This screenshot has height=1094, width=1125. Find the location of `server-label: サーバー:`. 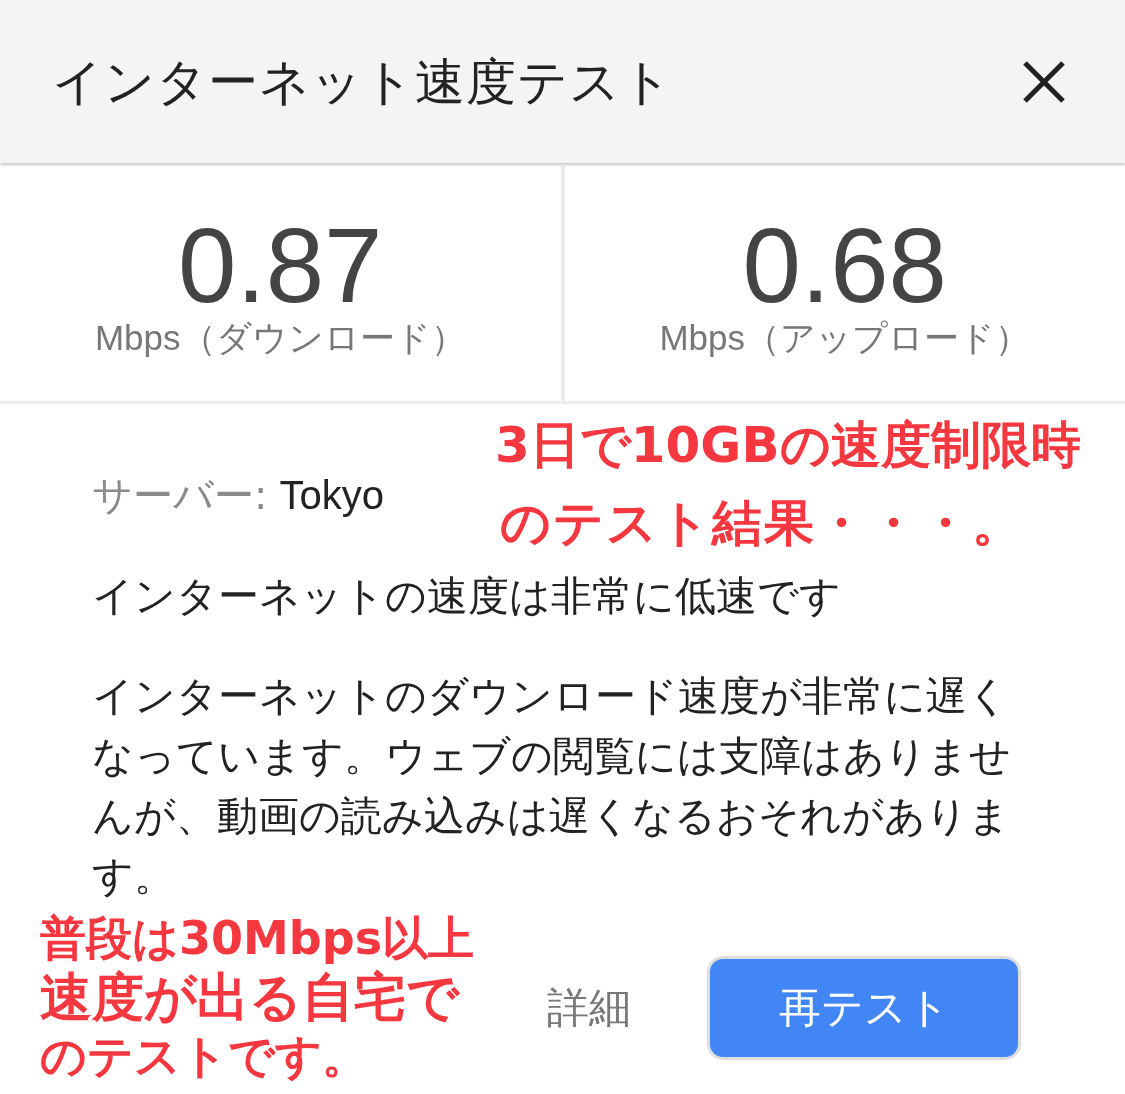

server-label: サーバー: is located at coordinates (180, 495).